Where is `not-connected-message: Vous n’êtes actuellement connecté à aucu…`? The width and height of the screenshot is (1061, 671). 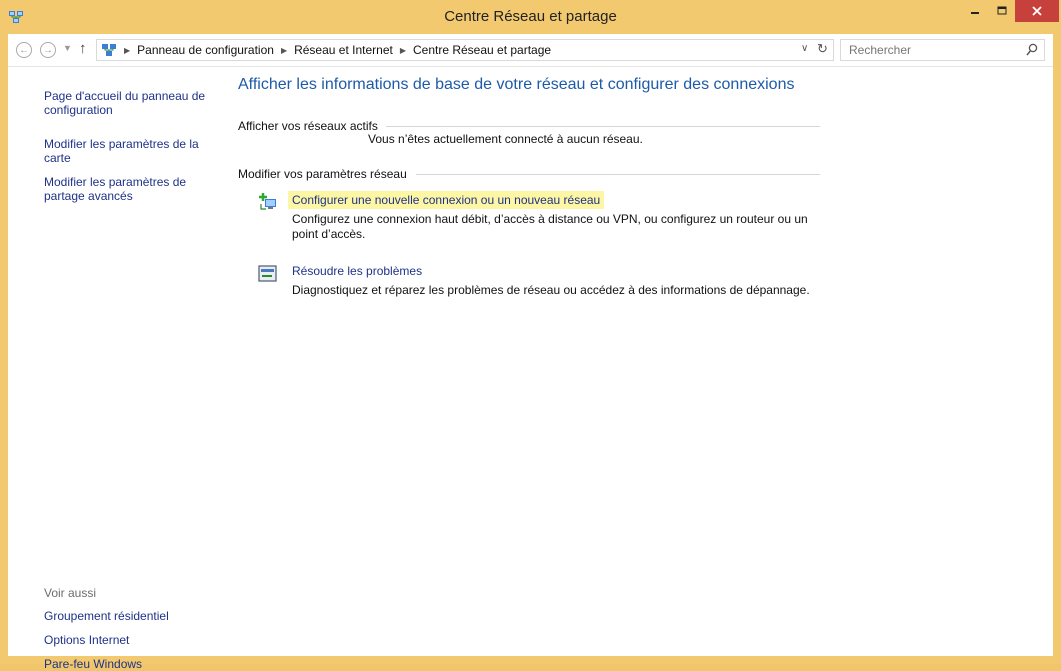 not-connected-message: Vous n’êtes actuellement connecté à aucu… is located at coordinates (505, 139).